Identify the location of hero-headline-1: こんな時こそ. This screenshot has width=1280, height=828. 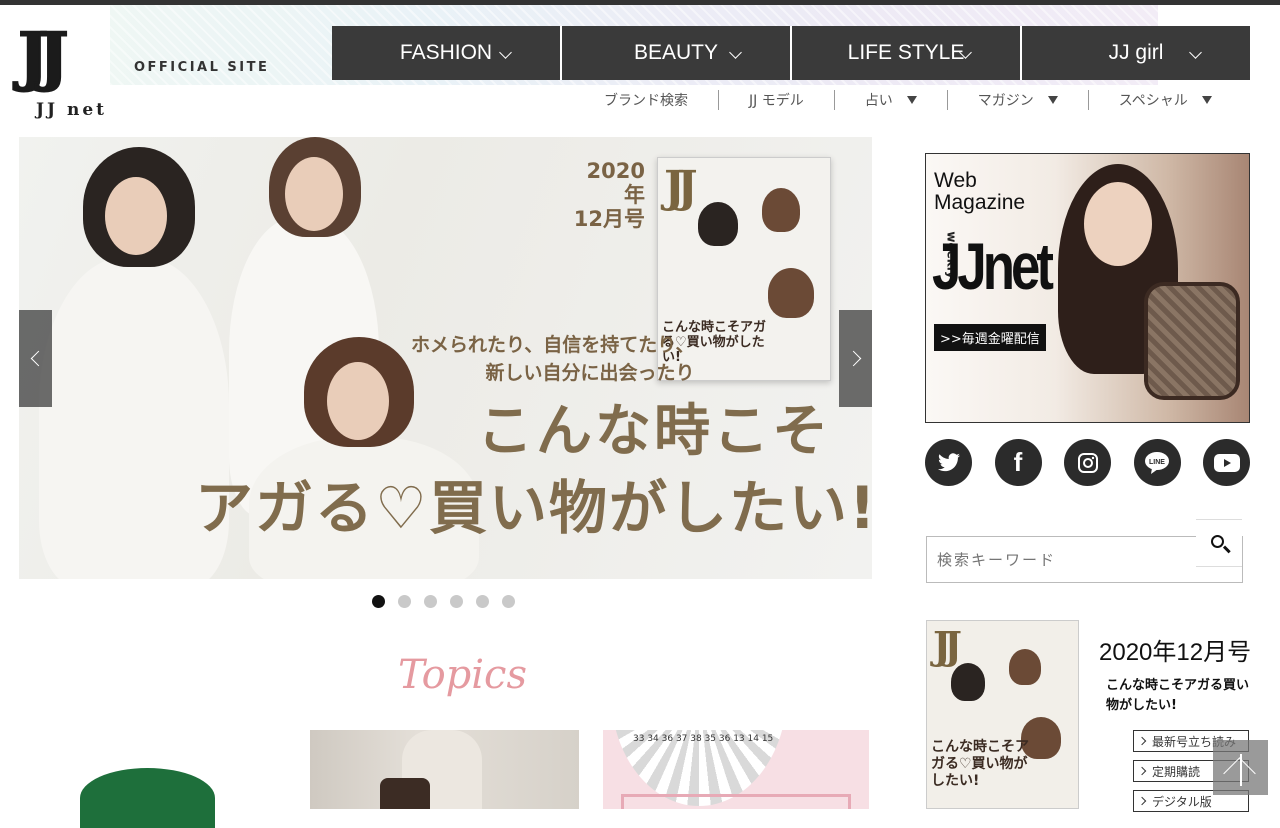
(654, 431).